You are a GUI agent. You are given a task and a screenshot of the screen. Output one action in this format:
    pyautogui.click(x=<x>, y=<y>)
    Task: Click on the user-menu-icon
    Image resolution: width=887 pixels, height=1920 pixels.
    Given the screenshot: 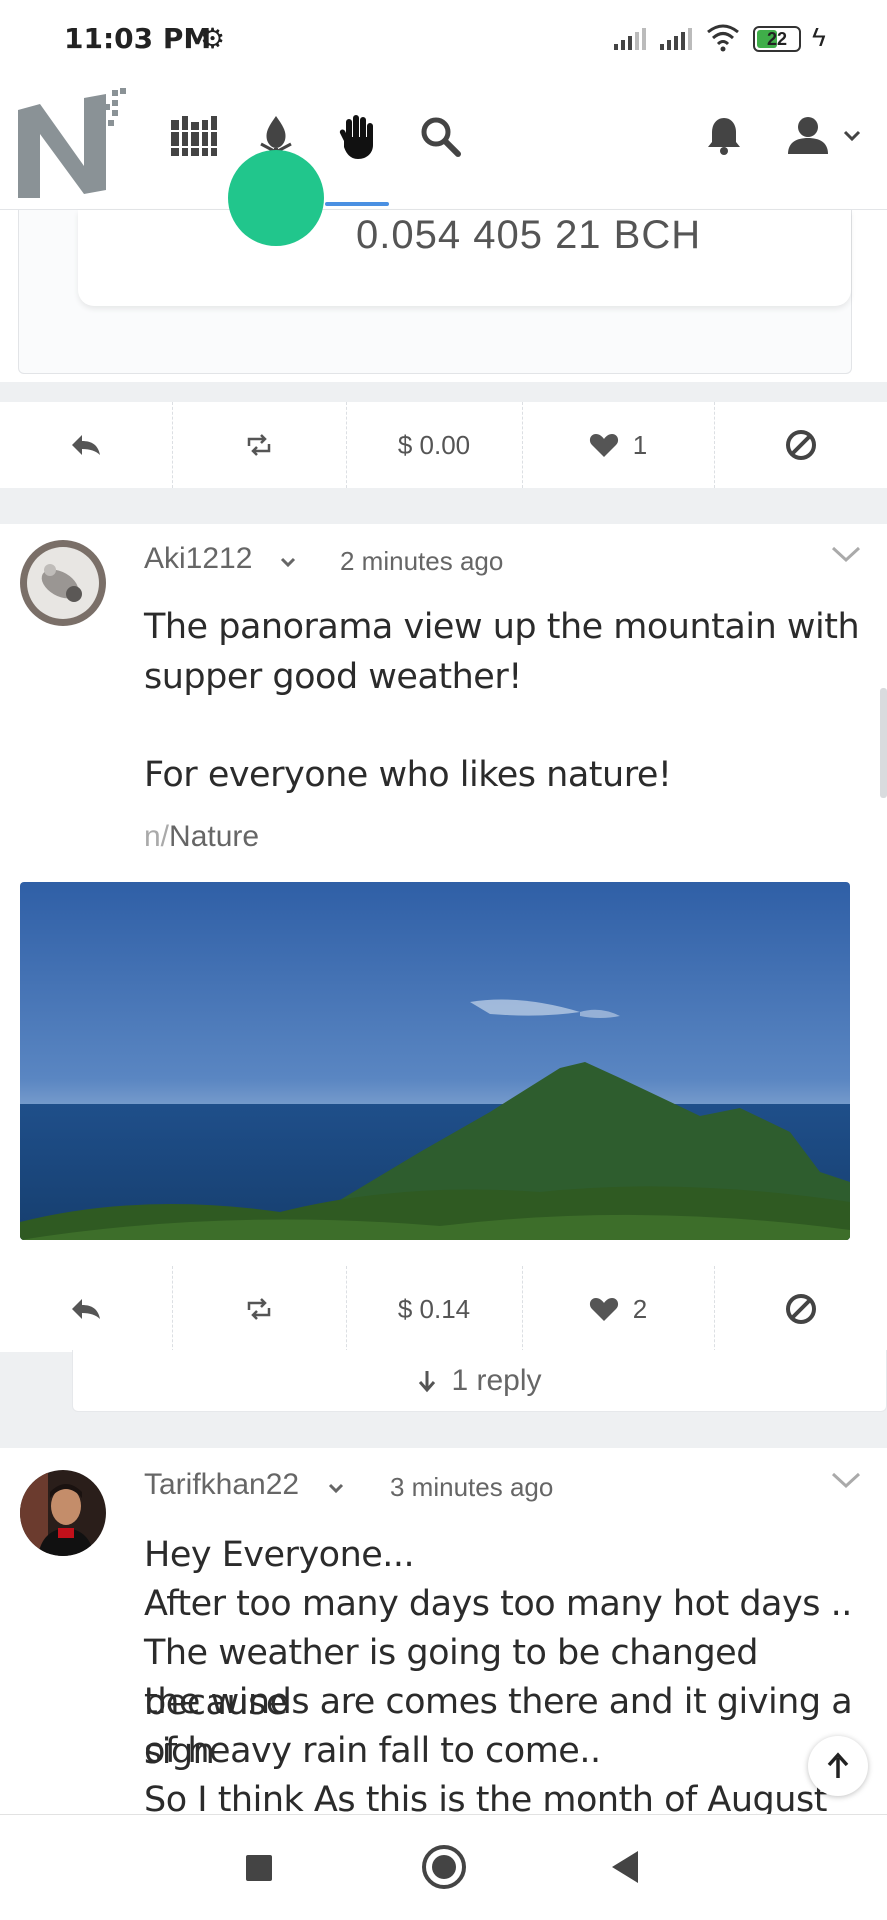 What is the action you would take?
    pyautogui.click(x=825, y=136)
    